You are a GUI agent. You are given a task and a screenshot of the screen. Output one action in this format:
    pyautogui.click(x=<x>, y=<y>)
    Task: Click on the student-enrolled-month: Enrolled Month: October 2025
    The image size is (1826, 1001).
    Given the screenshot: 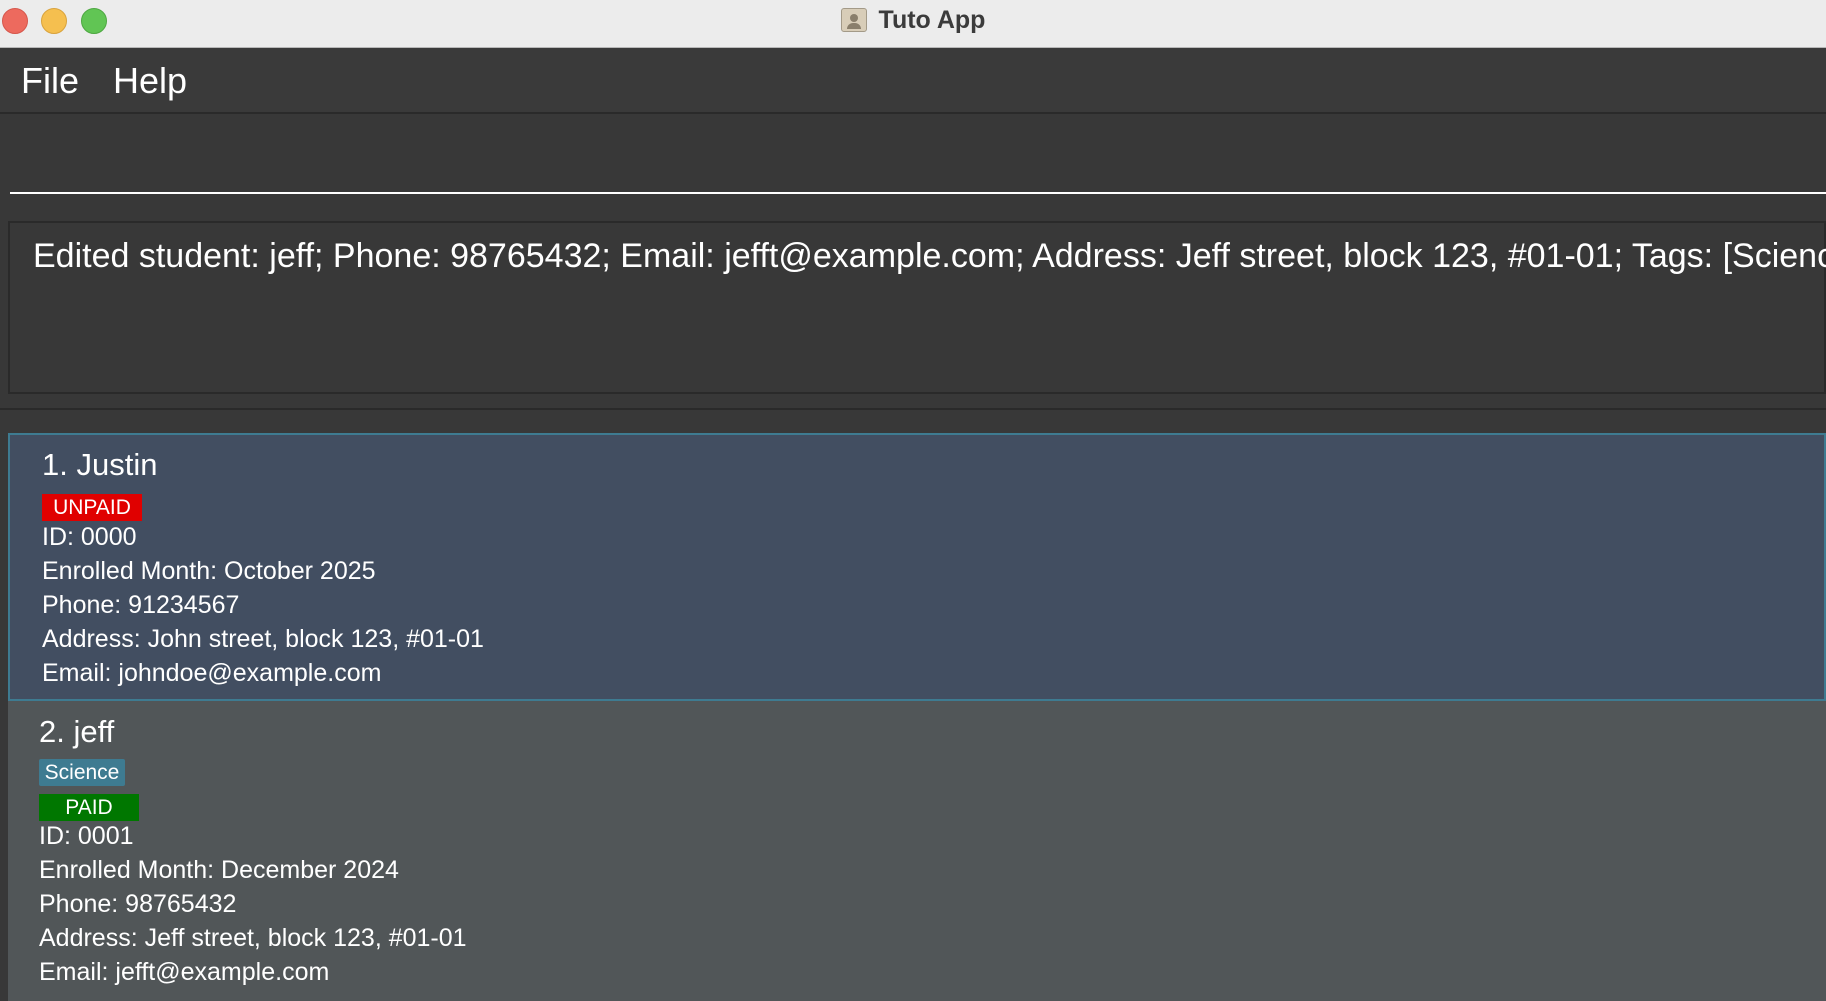 What is the action you would take?
    pyautogui.click(x=209, y=571)
    